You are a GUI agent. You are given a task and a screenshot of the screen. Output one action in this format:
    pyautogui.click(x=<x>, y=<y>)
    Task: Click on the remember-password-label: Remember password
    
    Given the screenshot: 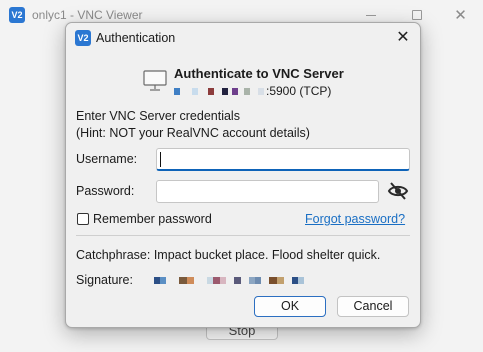 What is the action you would take?
    pyautogui.click(x=152, y=219)
    